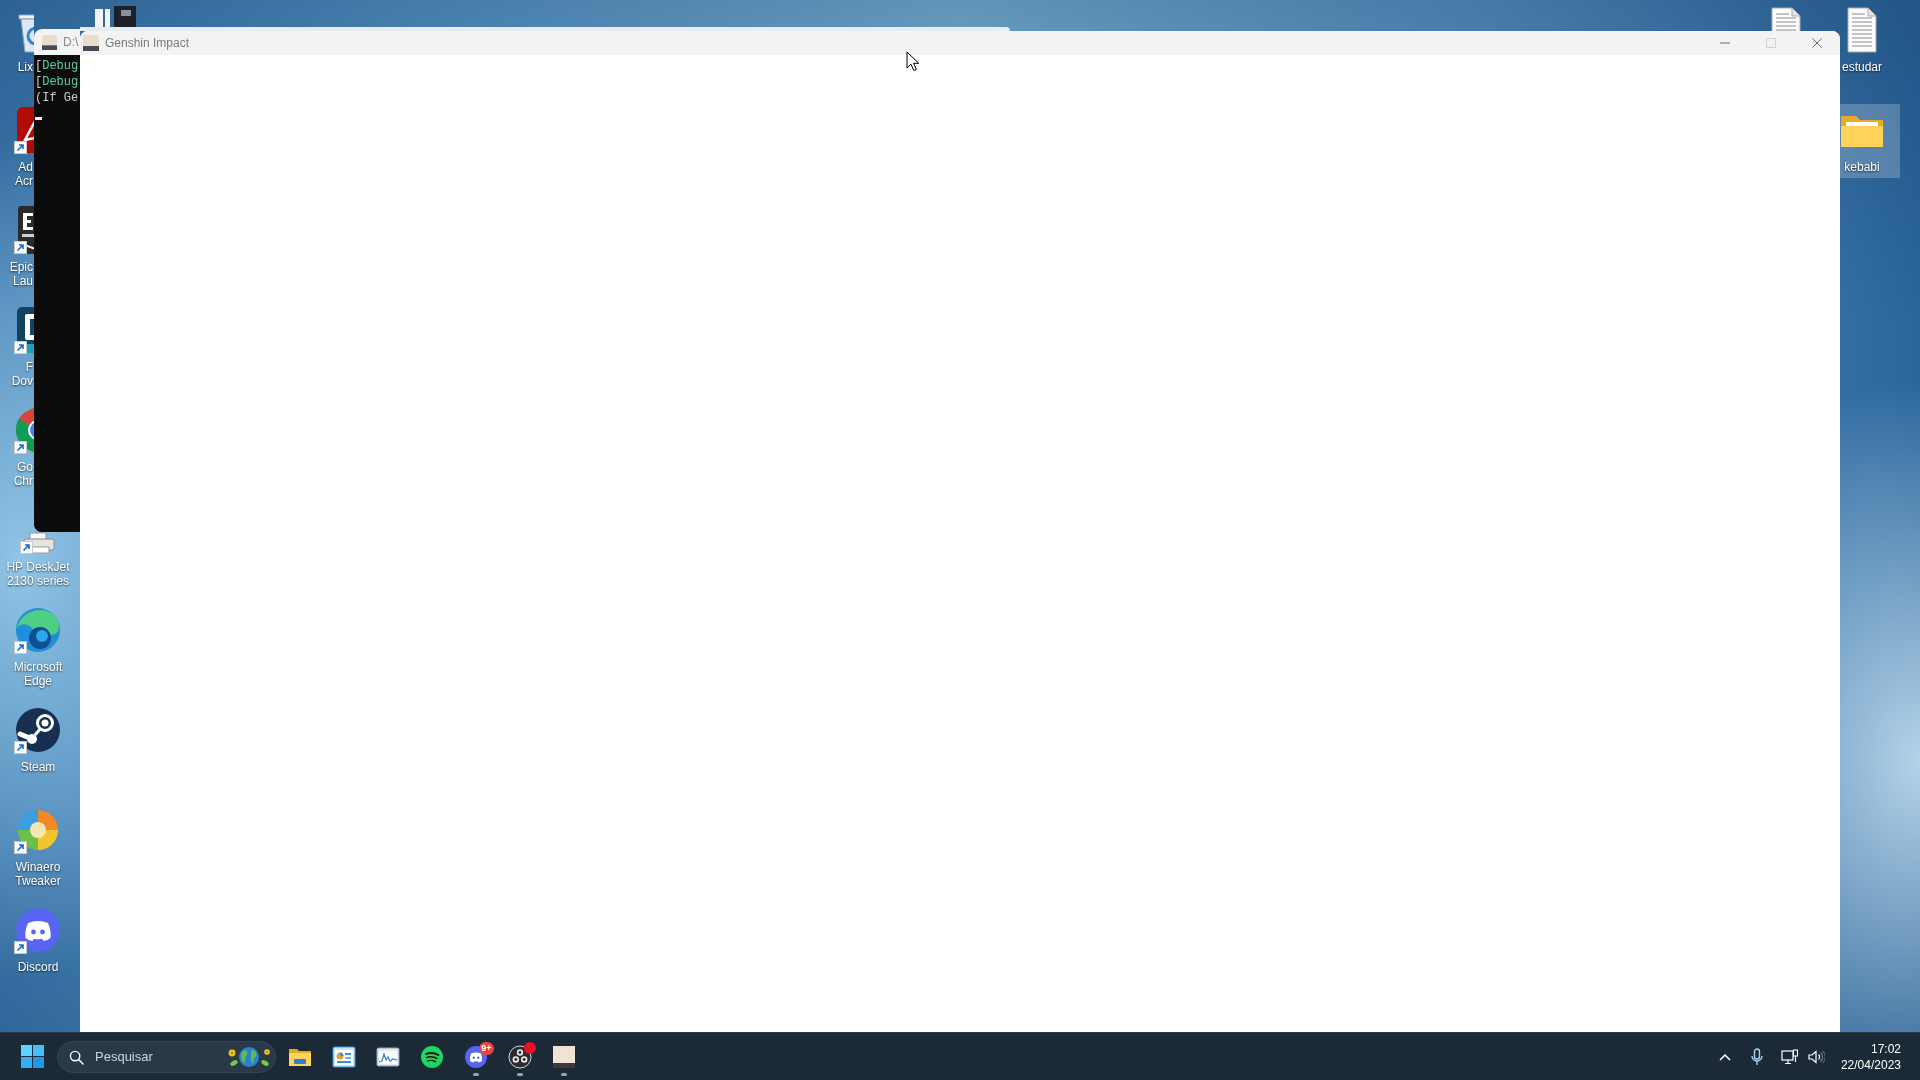 This screenshot has width=1920, height=1080. Describe the element at coordinates (1815, 1056) in the screenshot. I see `speaker-icon` at that location.